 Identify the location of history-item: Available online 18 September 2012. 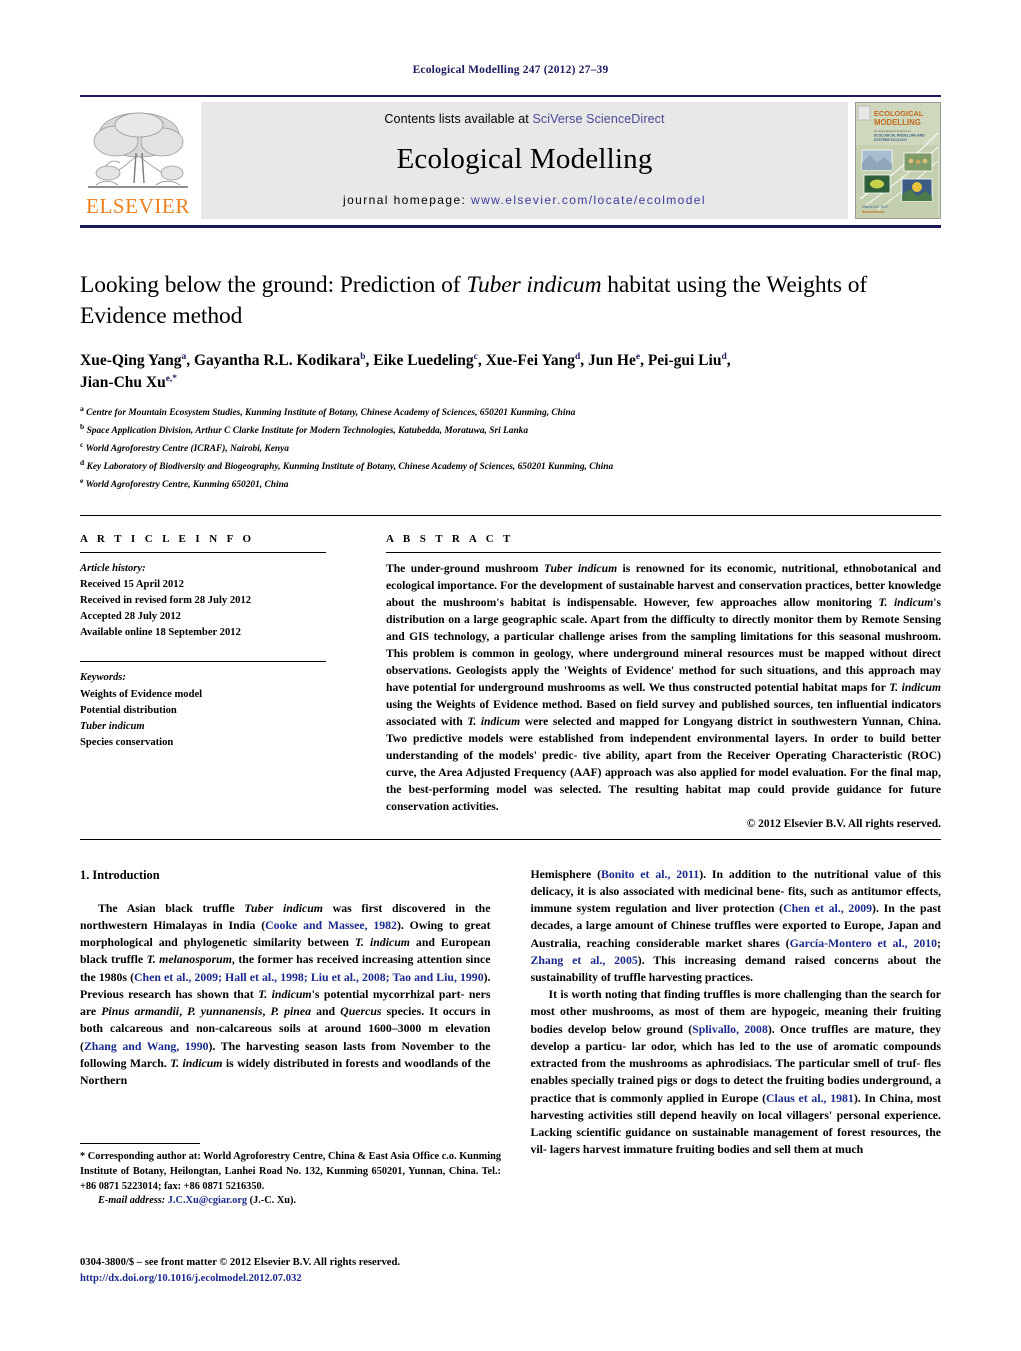
(160, 633).